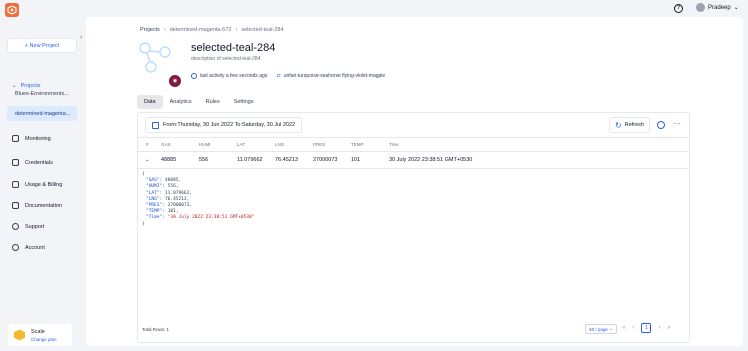 The width and height of the screenshot is (748, 351). I want to click on account-icon, so click(15, 247).